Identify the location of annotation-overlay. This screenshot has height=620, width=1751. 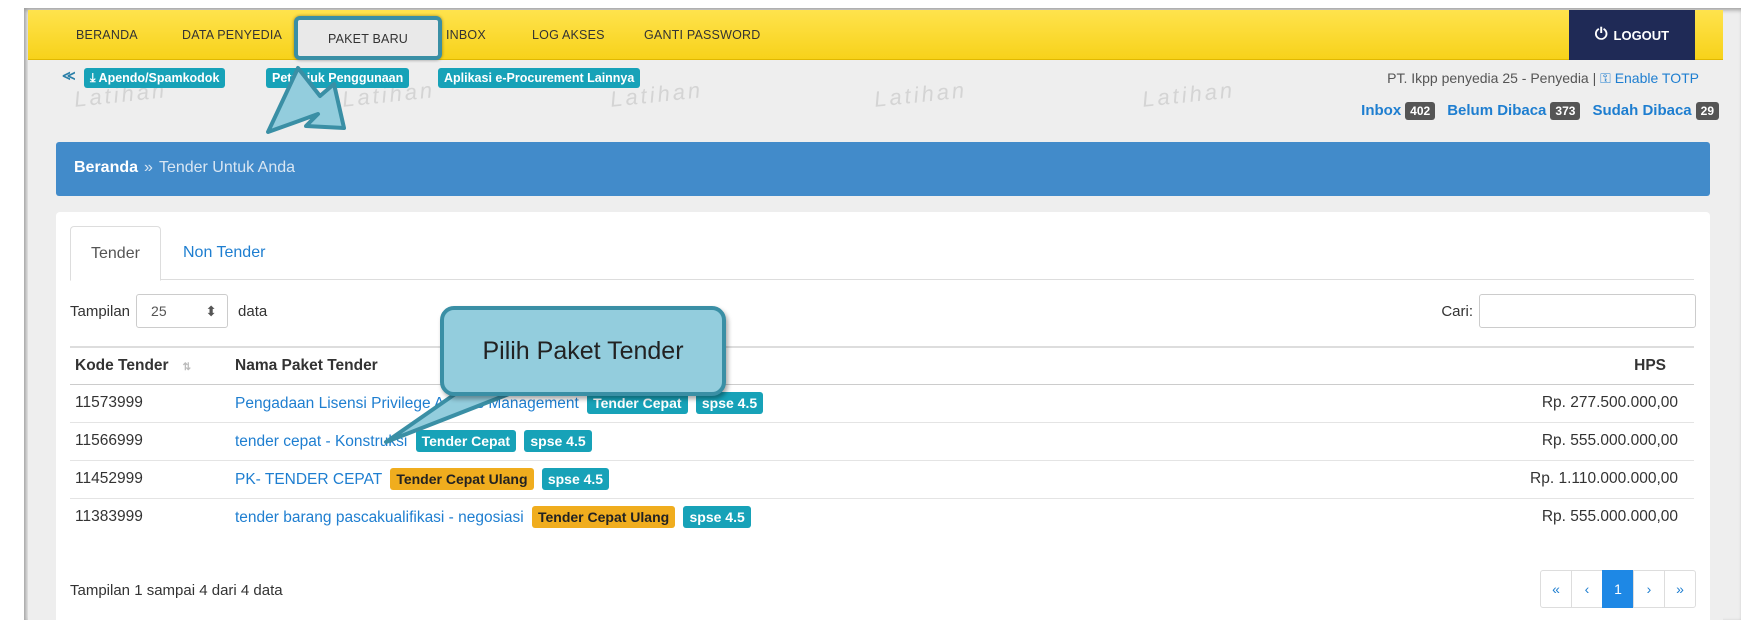
(391, 255).